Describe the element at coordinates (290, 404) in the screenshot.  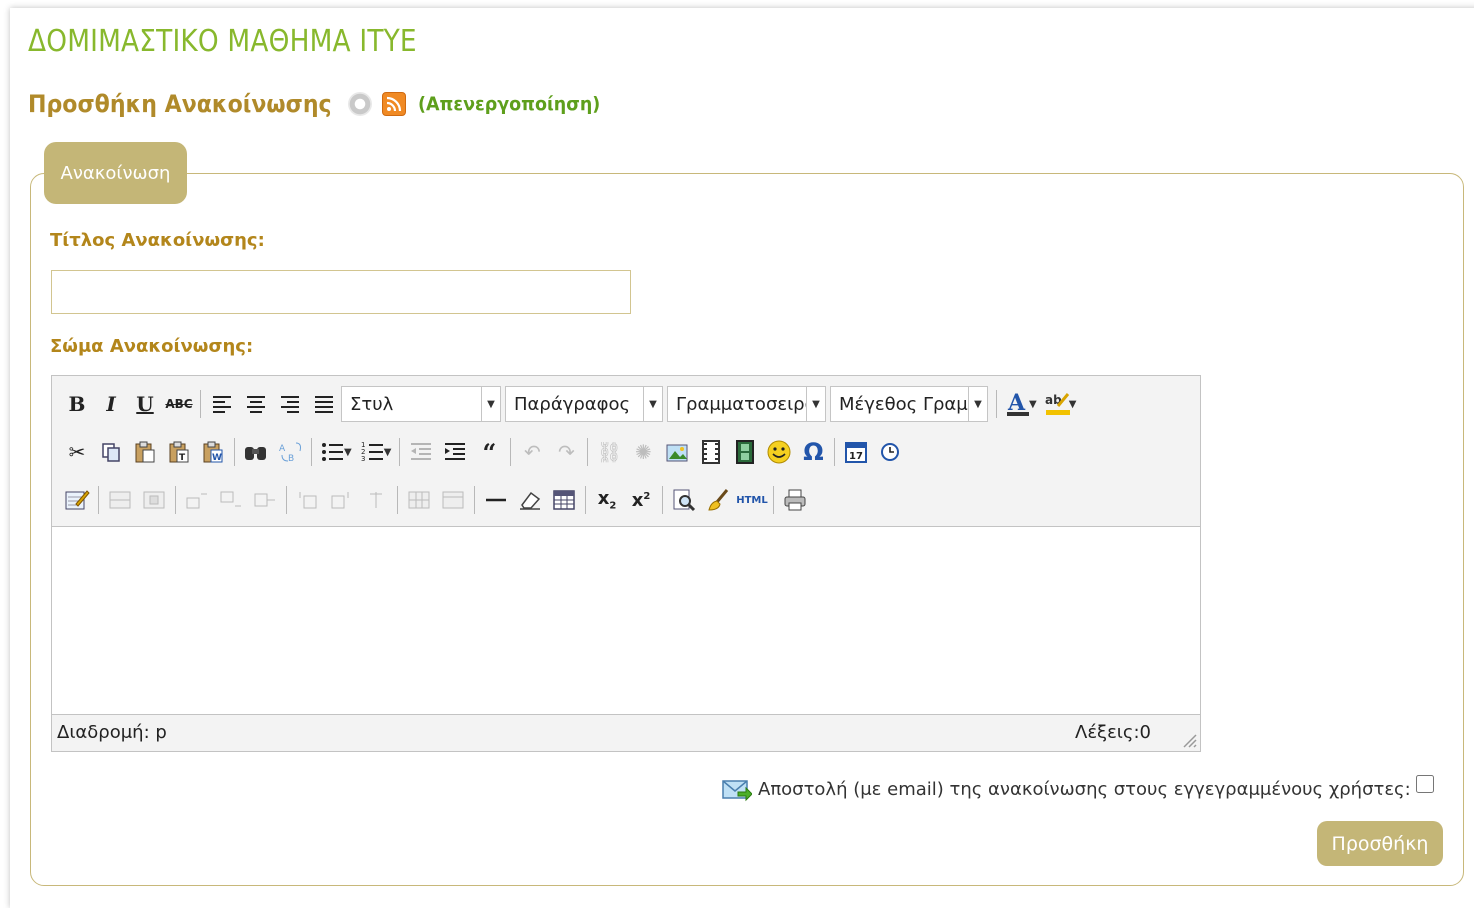
I see `align-right-icon` at that location.